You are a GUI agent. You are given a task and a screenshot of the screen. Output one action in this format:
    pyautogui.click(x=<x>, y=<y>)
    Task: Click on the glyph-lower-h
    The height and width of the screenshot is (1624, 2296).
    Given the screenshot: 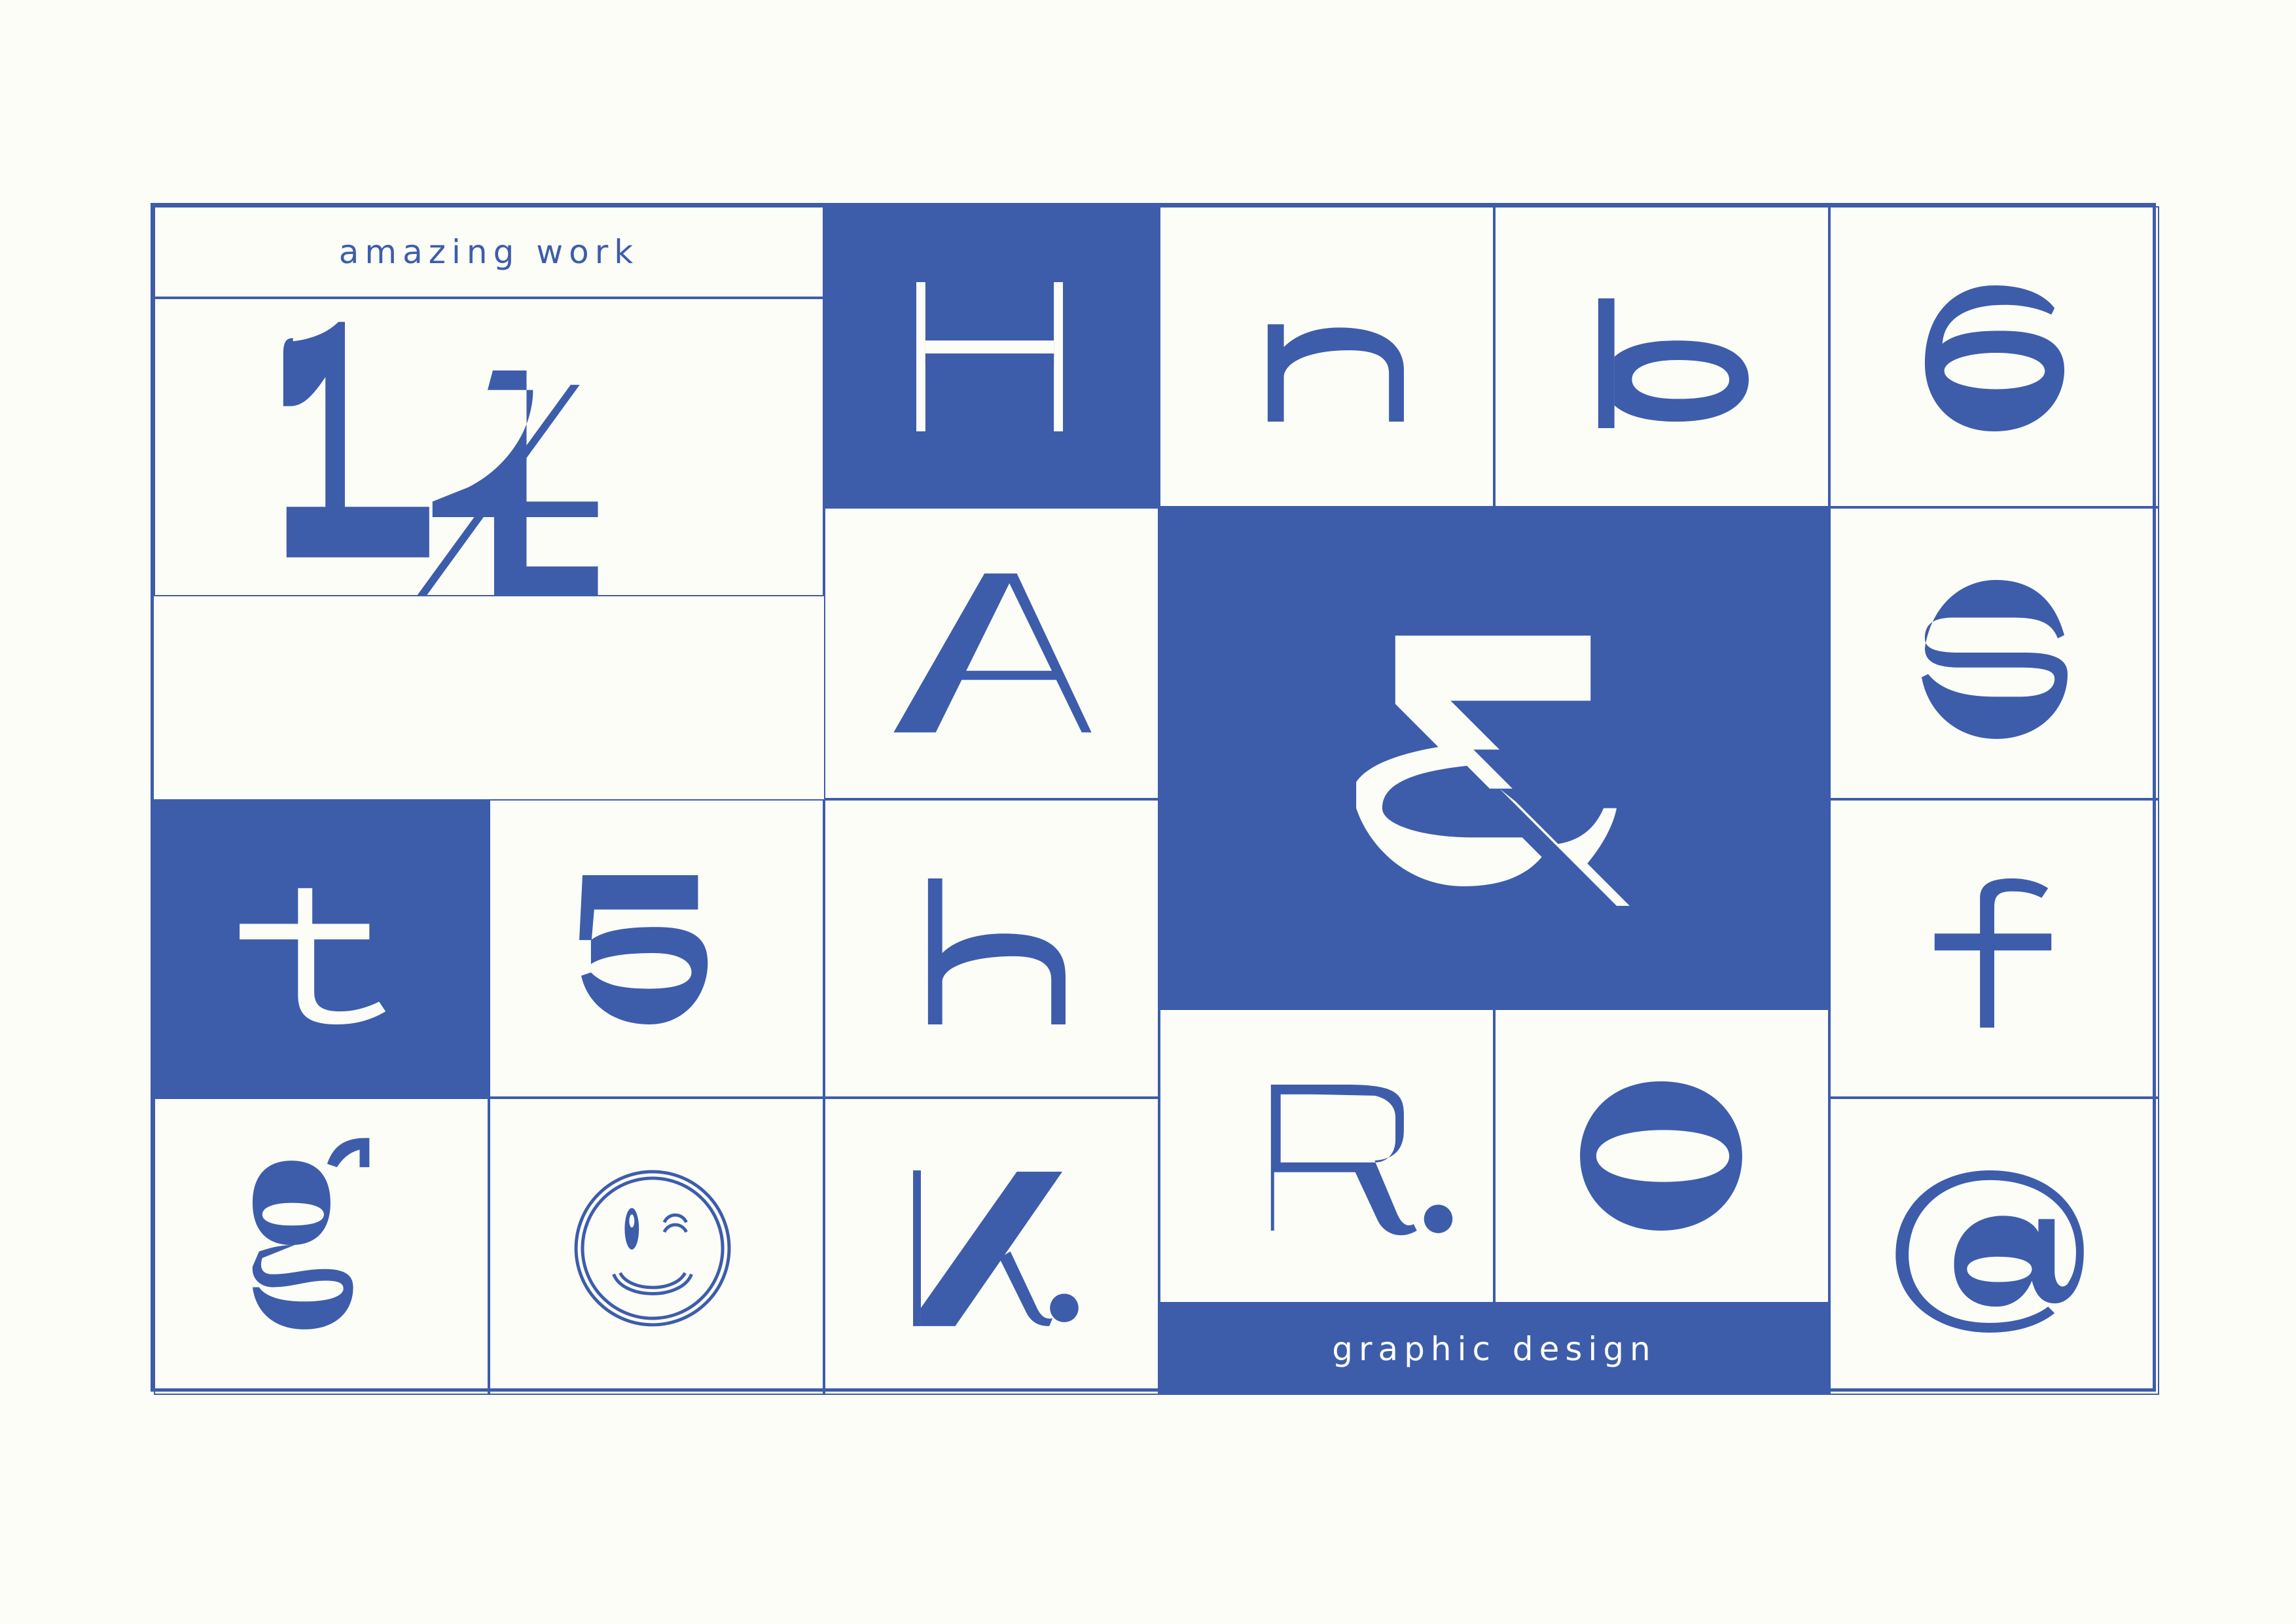 What is the action you would take?
    pyautogui.click(x=991, y=948)
    